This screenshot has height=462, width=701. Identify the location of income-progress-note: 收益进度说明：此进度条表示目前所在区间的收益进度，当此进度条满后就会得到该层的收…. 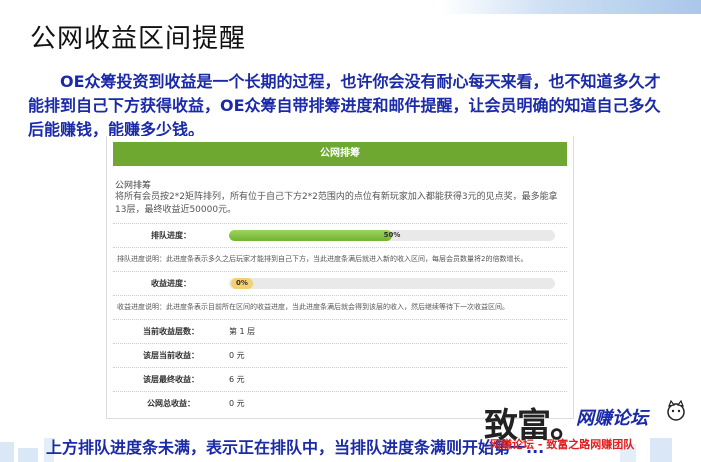
(340, 307).